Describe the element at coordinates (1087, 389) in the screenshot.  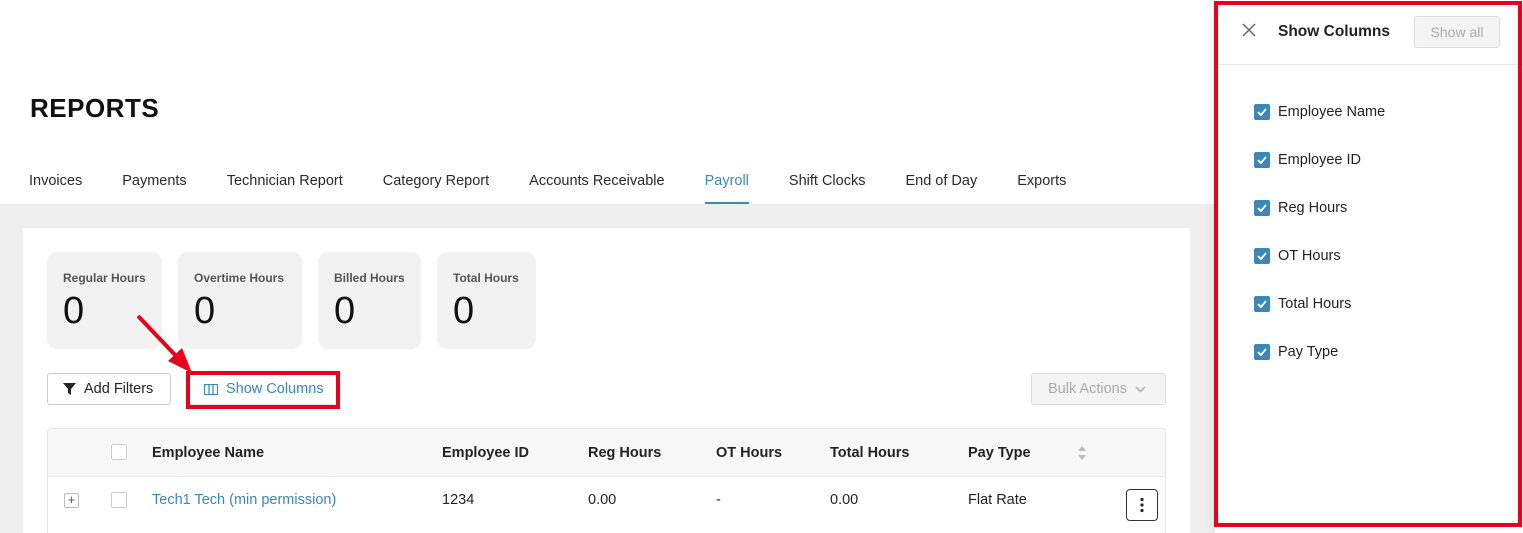
I see `bulk-actions-label: Bulk Actions` at that location.